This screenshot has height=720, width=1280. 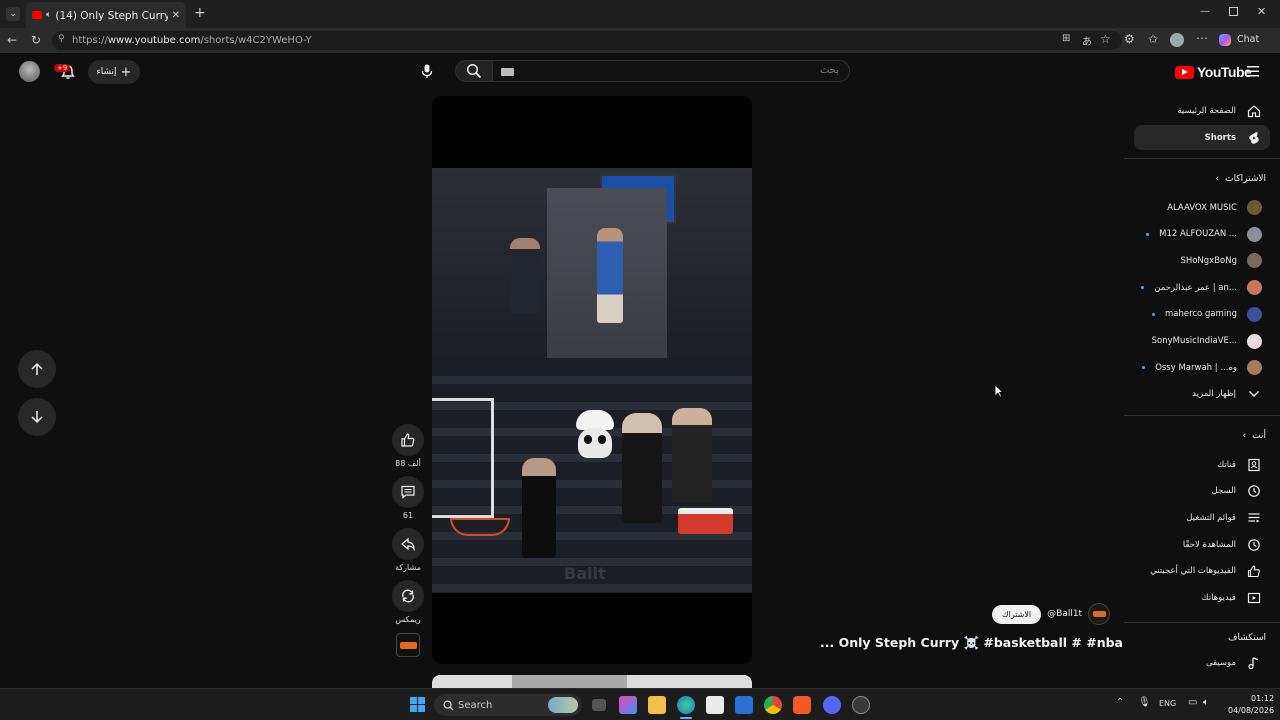 What do you see at coordinates (106, 15) in the screenshot?
I see `browser-tab-active: 🔈︎ (14) Only Steph Curry ☠️ # ✕` at bounding box center [106, 15].